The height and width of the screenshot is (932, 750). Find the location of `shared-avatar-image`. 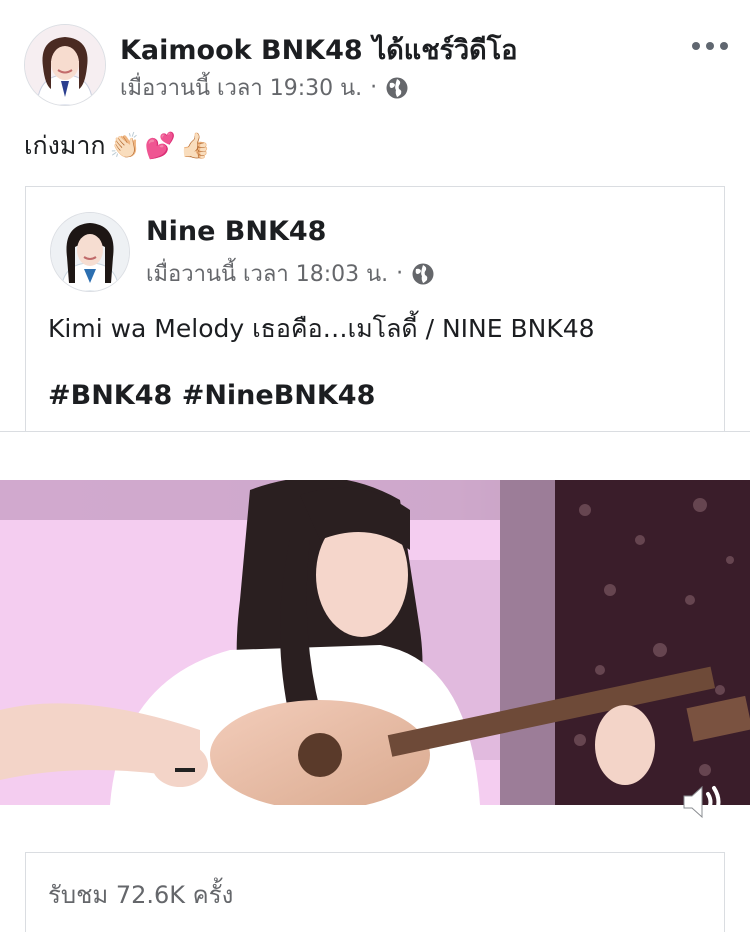

shared-avatar-image is located at coordinates (90, 252).